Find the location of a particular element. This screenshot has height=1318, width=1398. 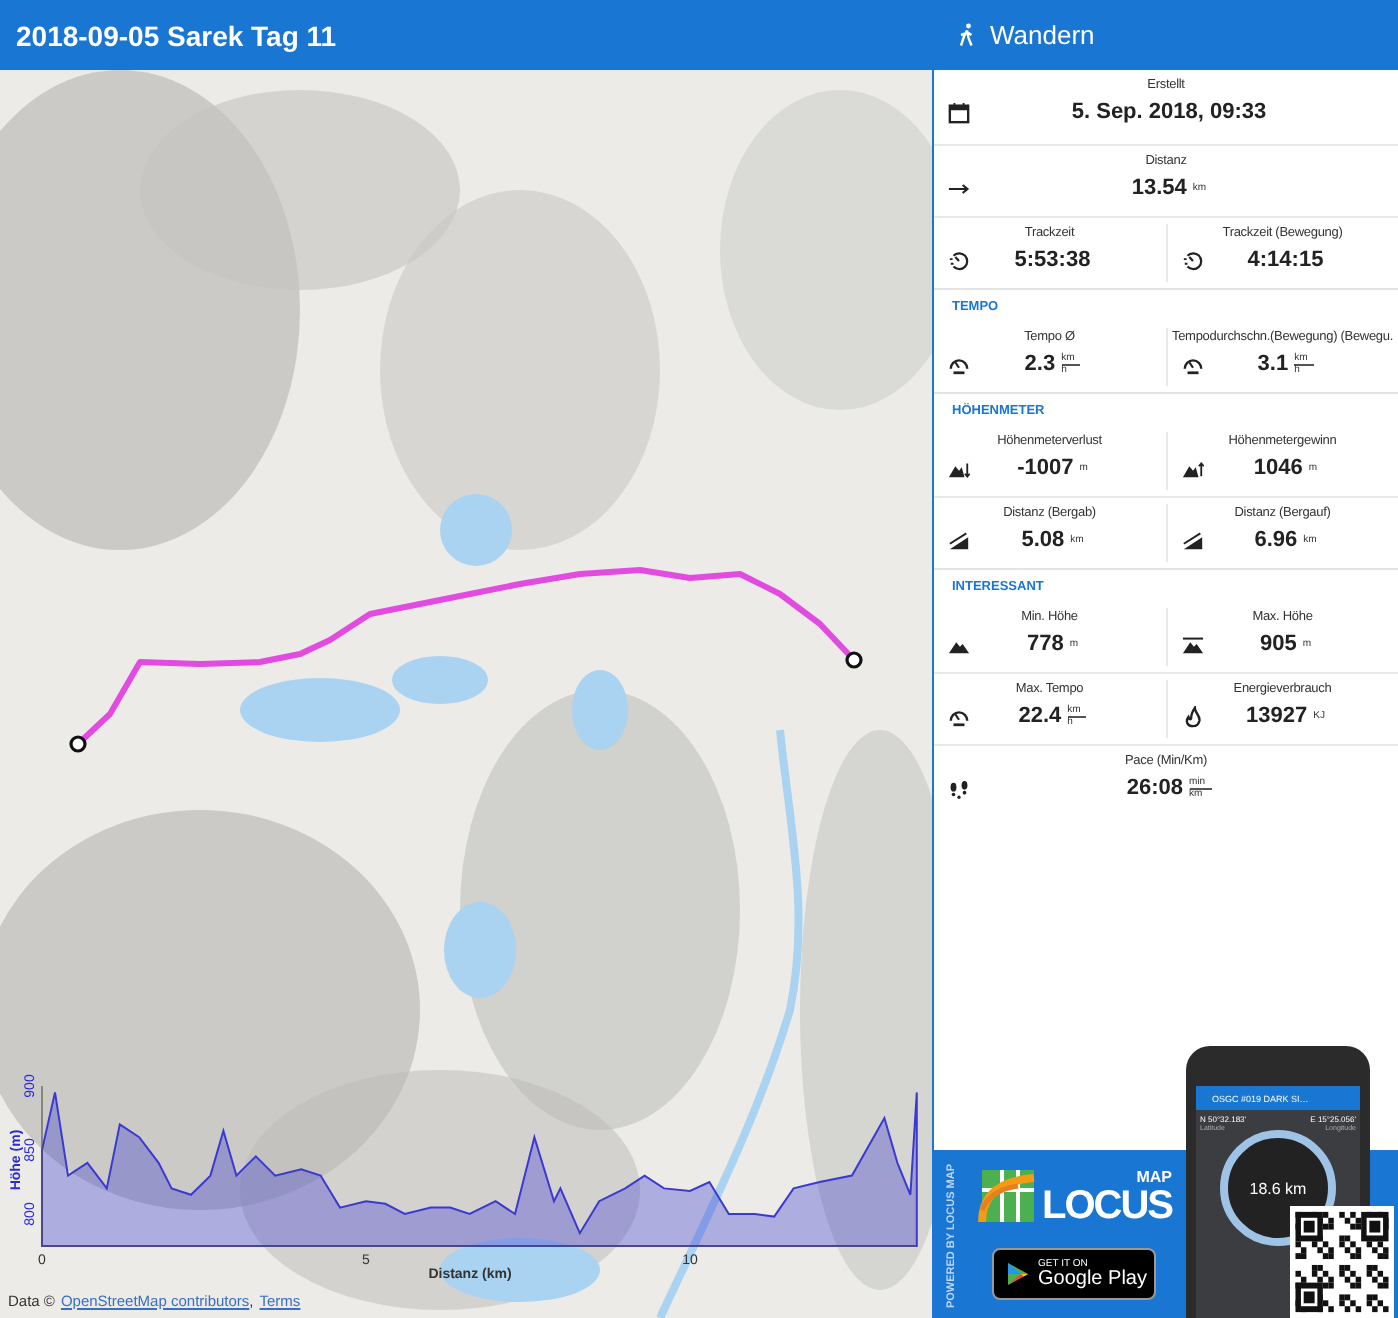

track-title: 2018-09-05 Sarek Tag 11 is located at coordinates (176, 35).